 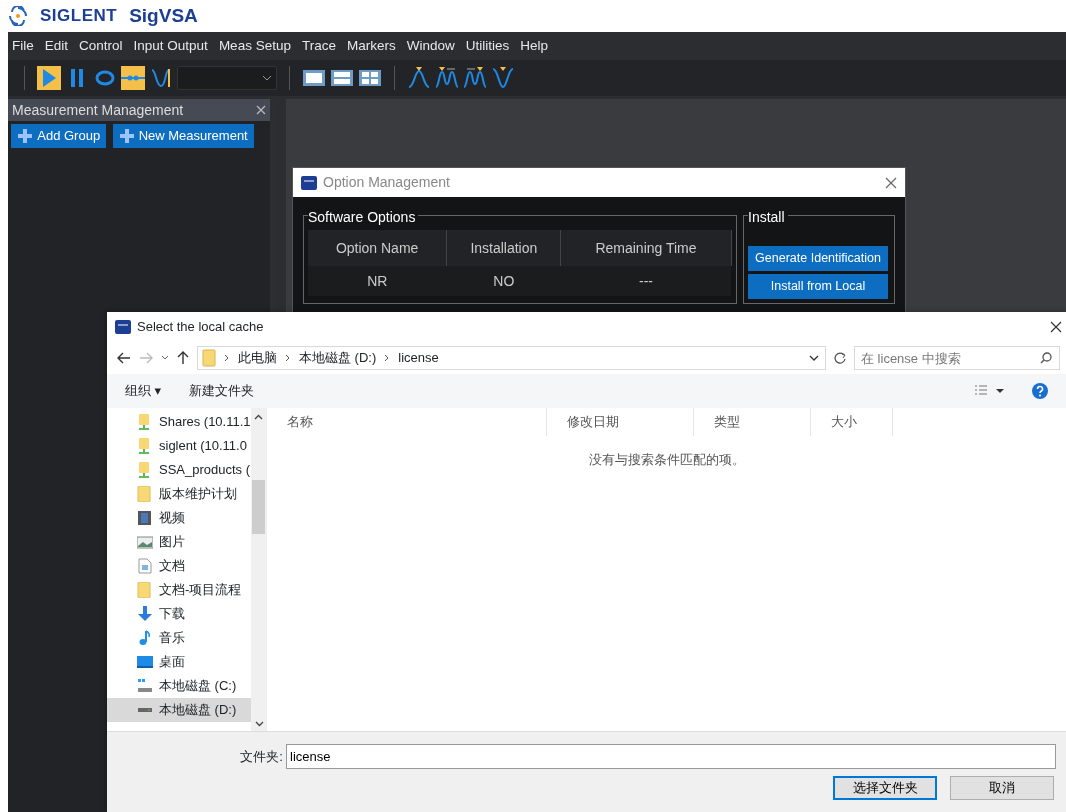 I want to click on sweep-icon, so click(x=161, y=78).